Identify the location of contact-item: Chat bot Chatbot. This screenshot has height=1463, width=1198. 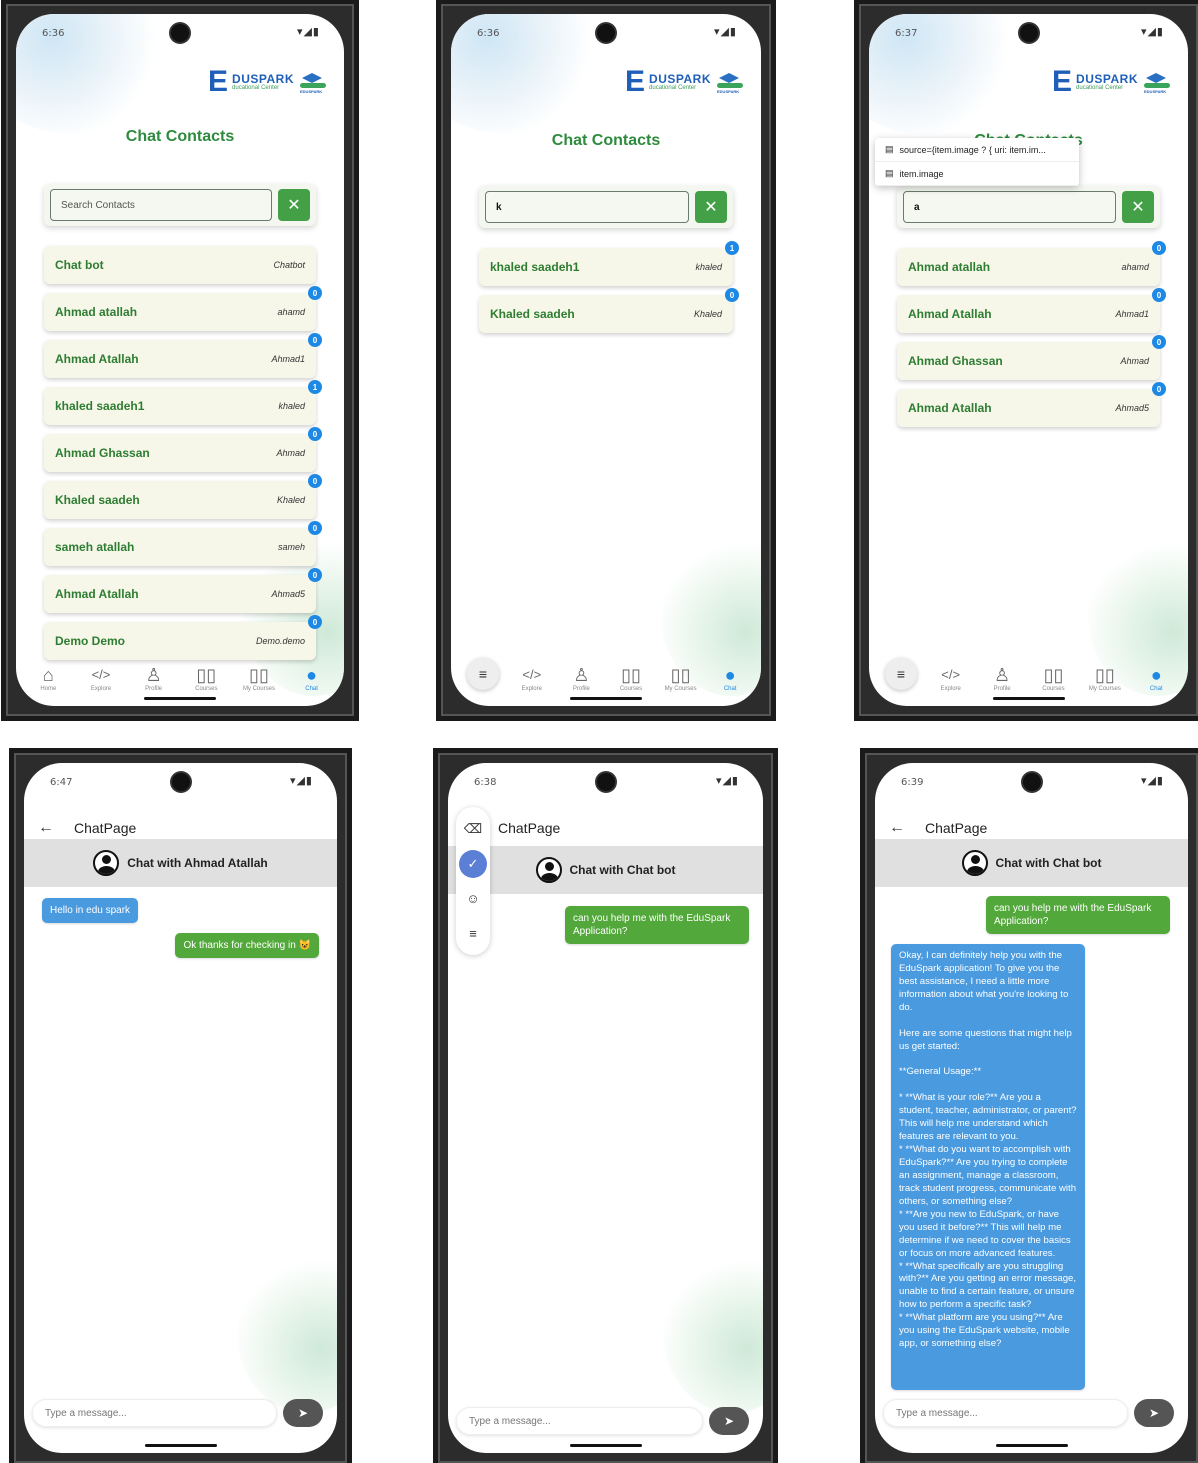
(180, 265).